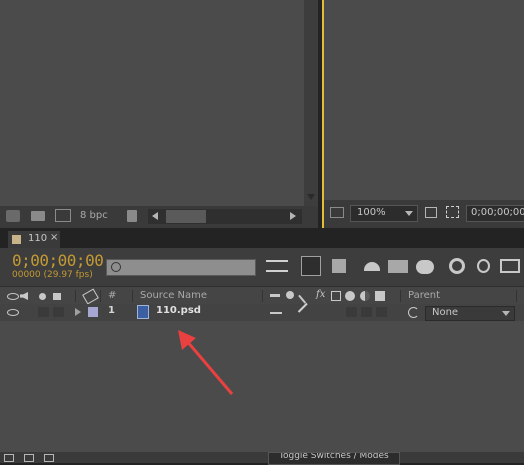  Describe the element at coordinates (306, 296) in the screenshot. I see `quality-switch-icon` at that location.